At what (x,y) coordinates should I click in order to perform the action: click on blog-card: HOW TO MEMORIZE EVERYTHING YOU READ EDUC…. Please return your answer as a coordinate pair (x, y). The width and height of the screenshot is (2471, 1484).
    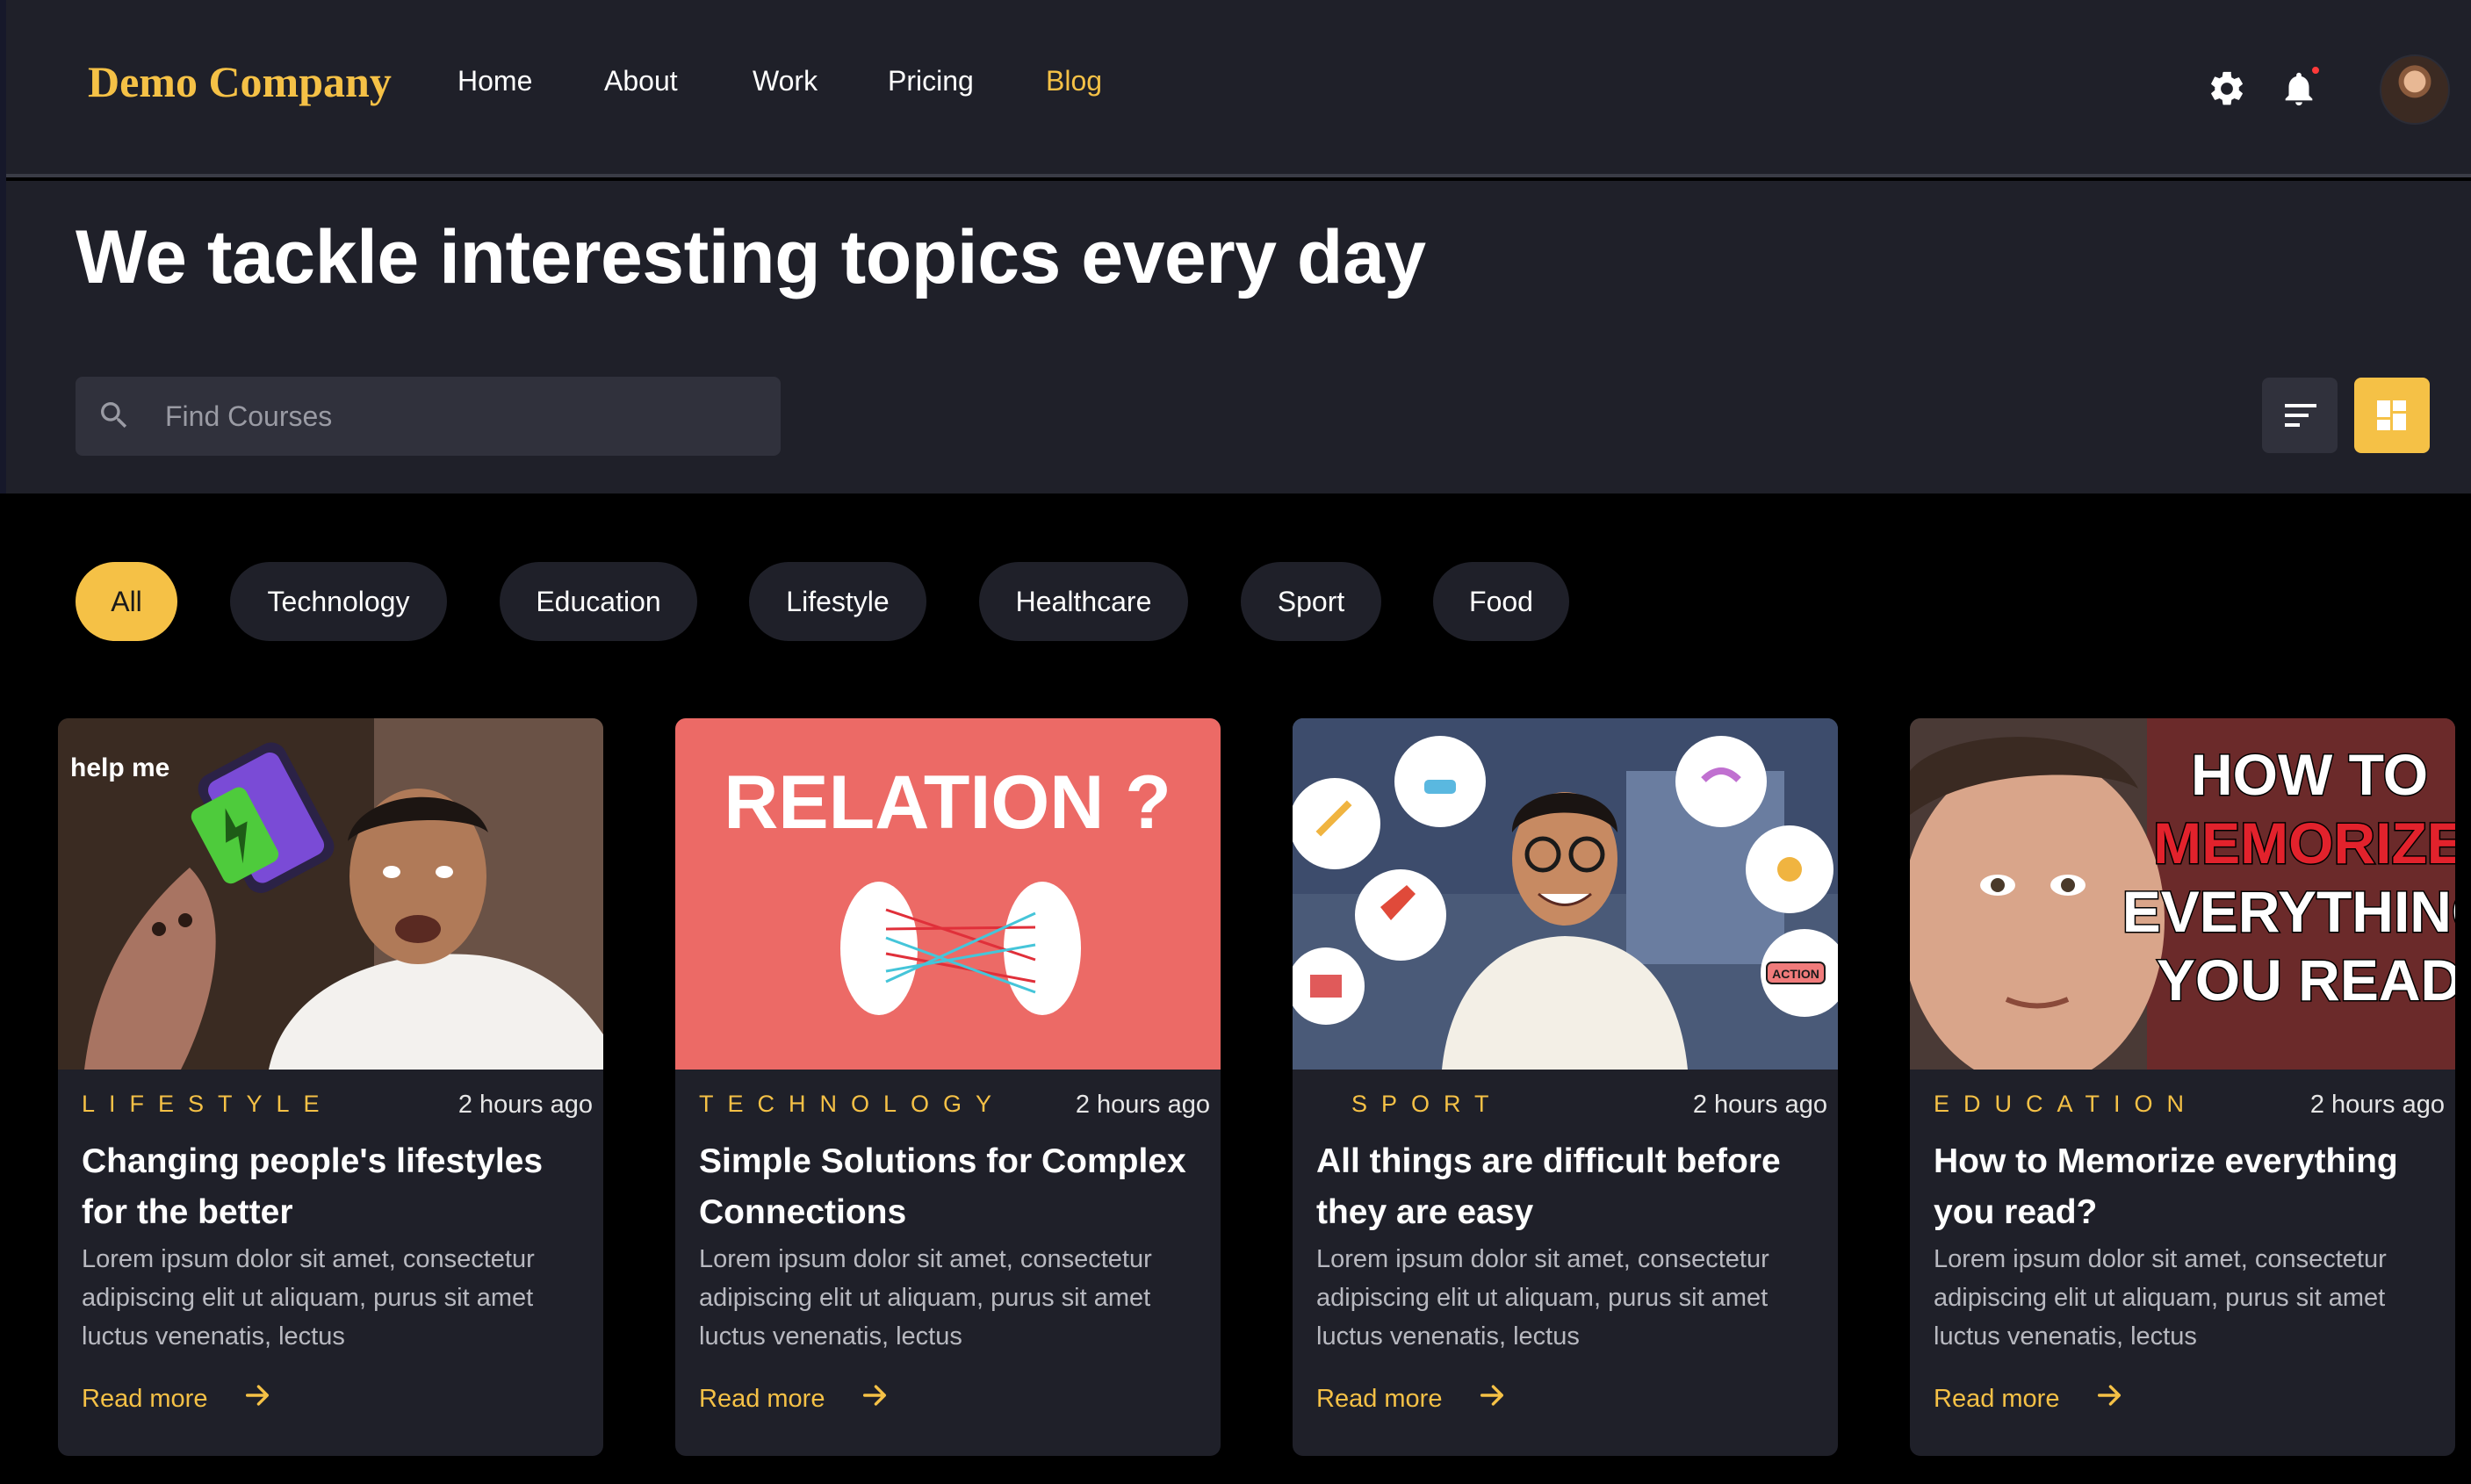
    Looking at the image, I should click on (2182, 1087).